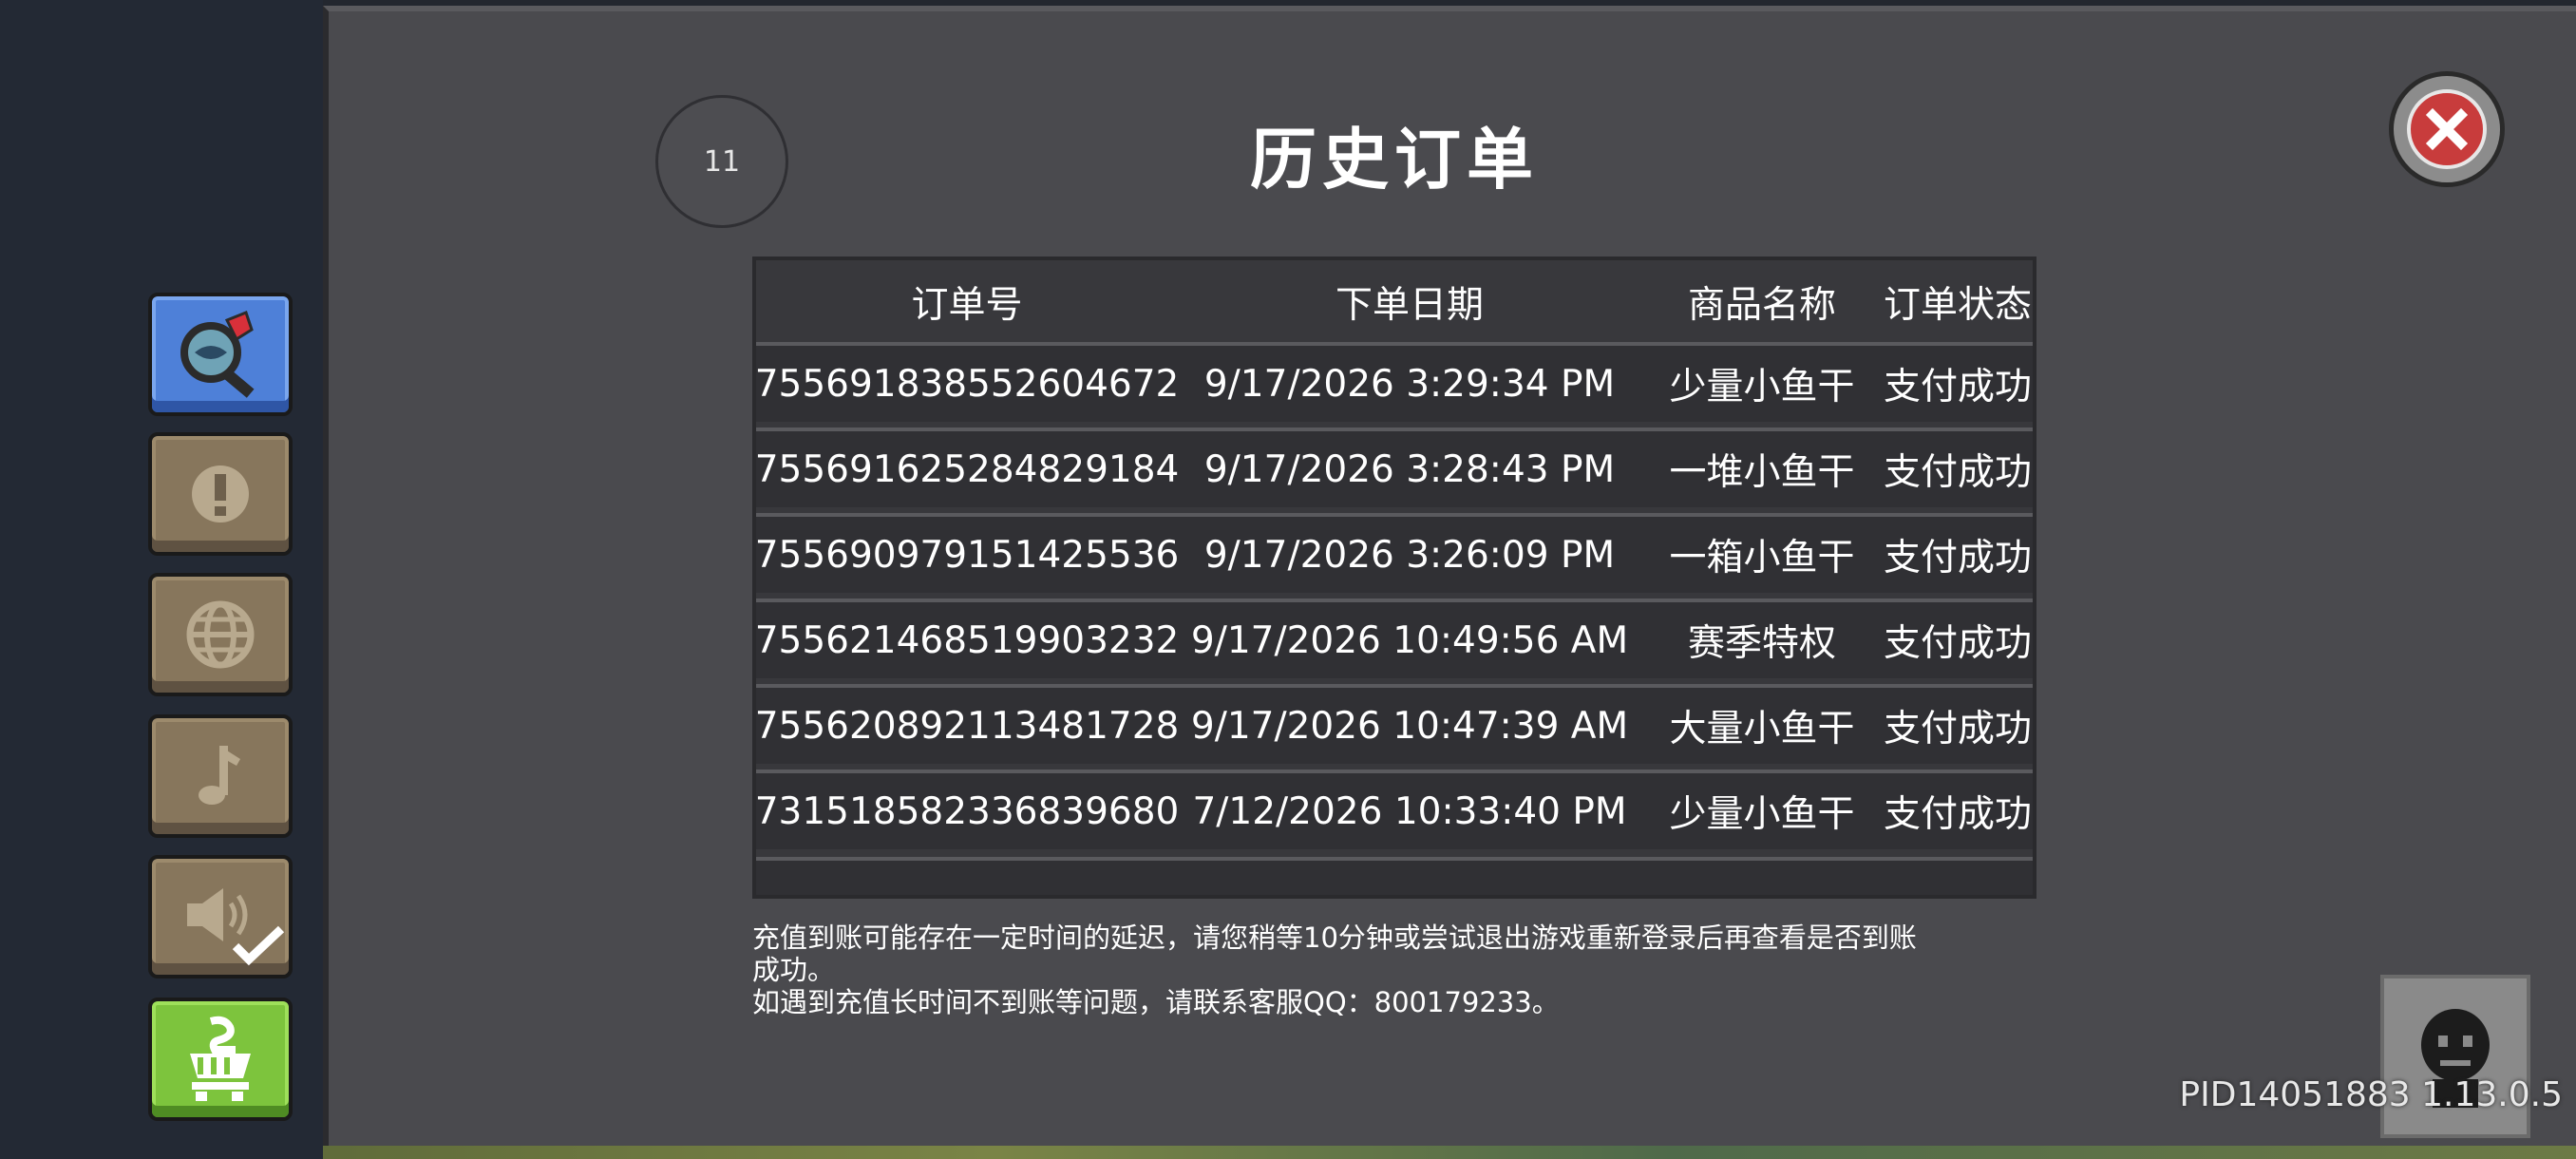  What do you see at coordinates (1156, 1002) in the screenshot?
I see `notice-line-3: 如遇到充值长时间不到账等问题，请联系客服QQ：800179233。` at bounding box center [1156, 1002].